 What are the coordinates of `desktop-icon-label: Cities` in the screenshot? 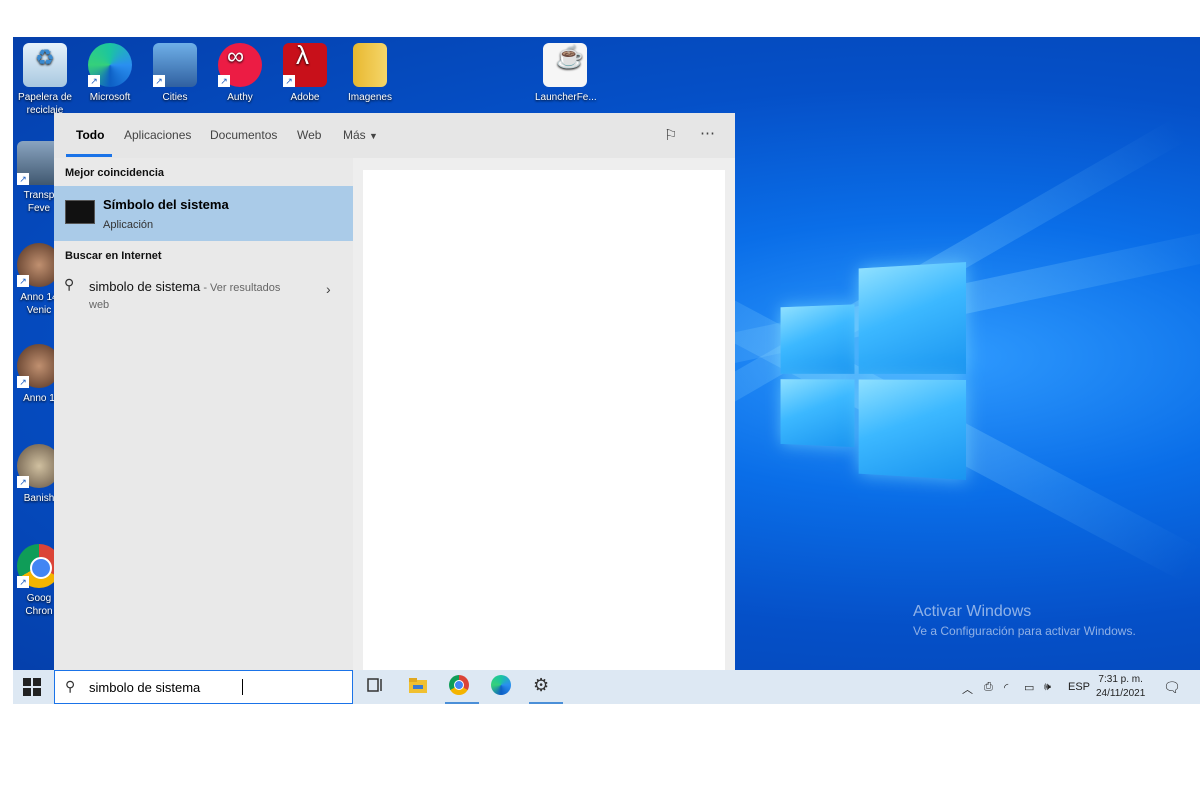 It's located at (175, 97).